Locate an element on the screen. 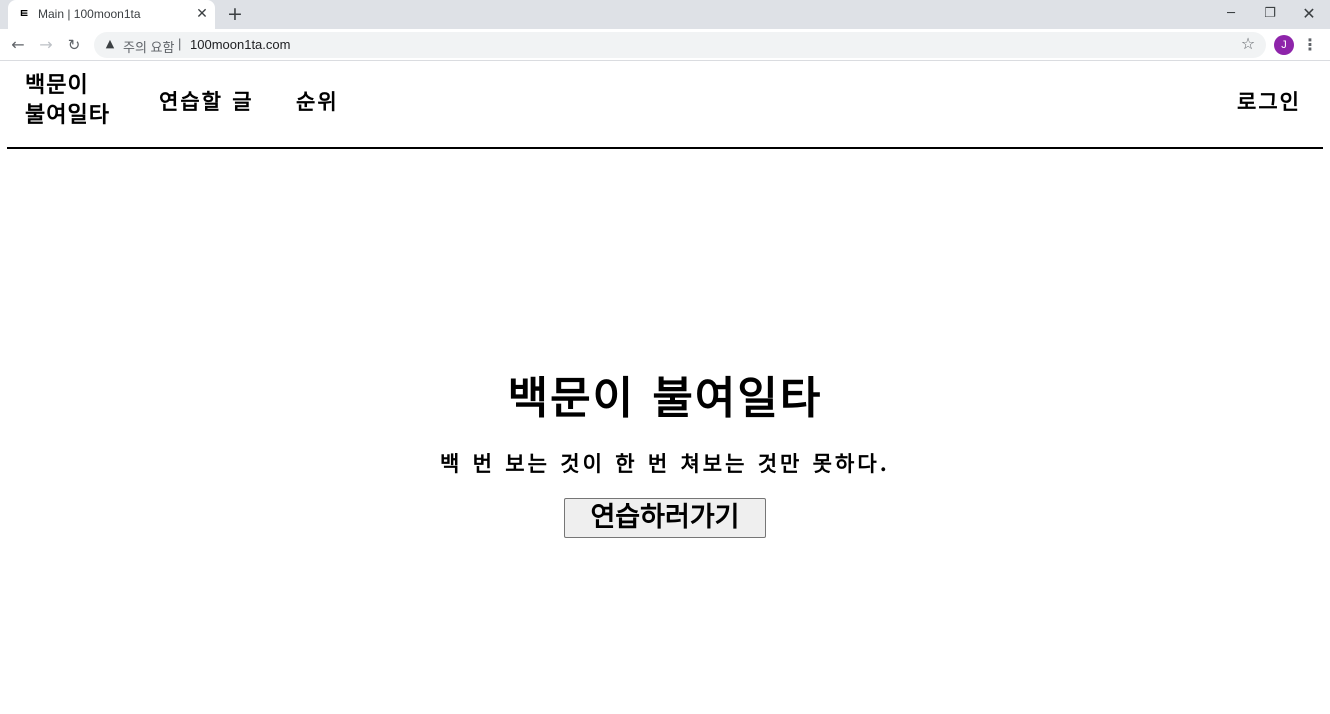 This screenshot has height=714, width=1330. restore-button: ❐ is located at coordinates (1270, 14).